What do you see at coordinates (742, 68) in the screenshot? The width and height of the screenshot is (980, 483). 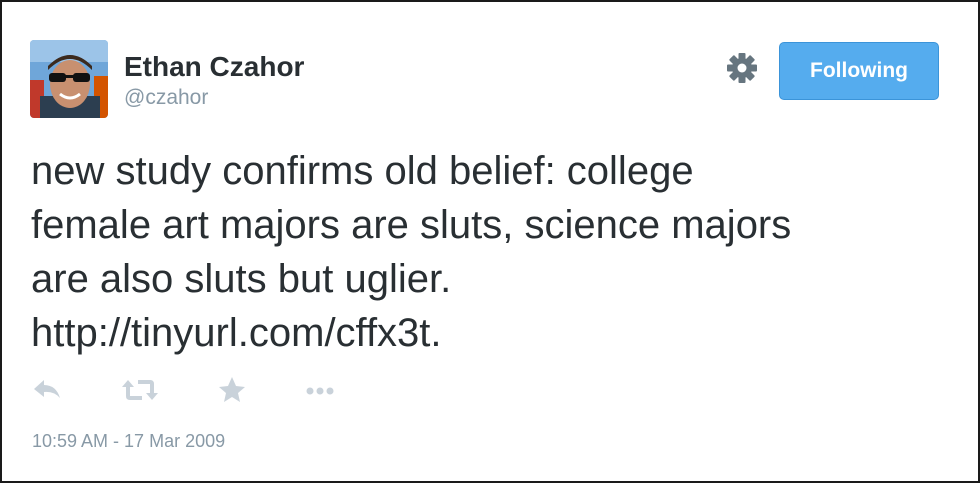 I see `gear-icon` at bounding box center [742, 68].